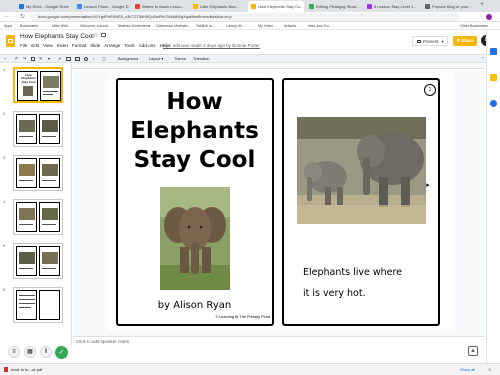 Image resolution: width=500 pixels, height=375 pixels. Describe the element at coordinates (201, 59) in the screenshot. I see `transition-button: Transition` at that location.